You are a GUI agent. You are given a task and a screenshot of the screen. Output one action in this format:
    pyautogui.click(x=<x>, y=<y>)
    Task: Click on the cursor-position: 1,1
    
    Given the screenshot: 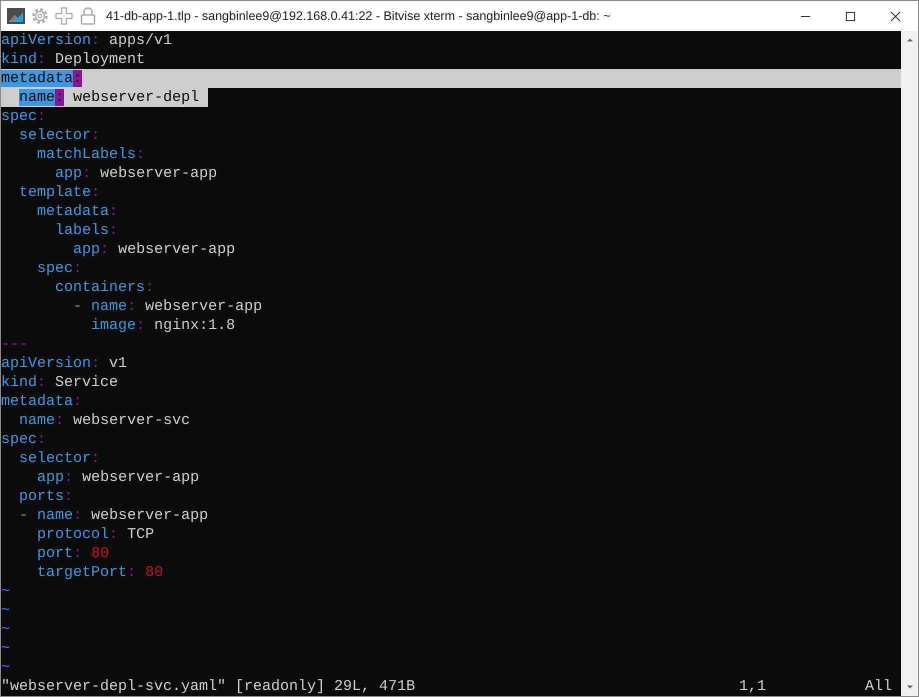 What is the action you would take?
    pyautogui.click(x=753, y=686)
    